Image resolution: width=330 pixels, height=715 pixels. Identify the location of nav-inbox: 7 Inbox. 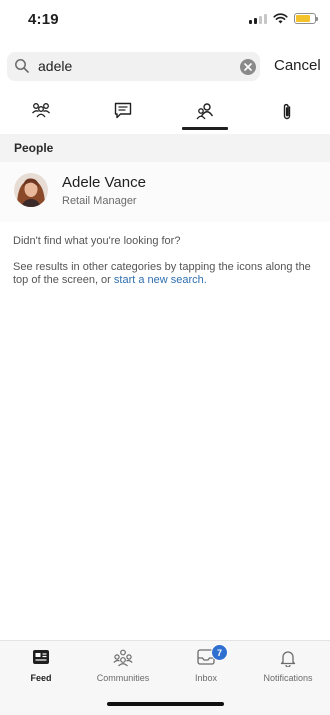
(206, 666).